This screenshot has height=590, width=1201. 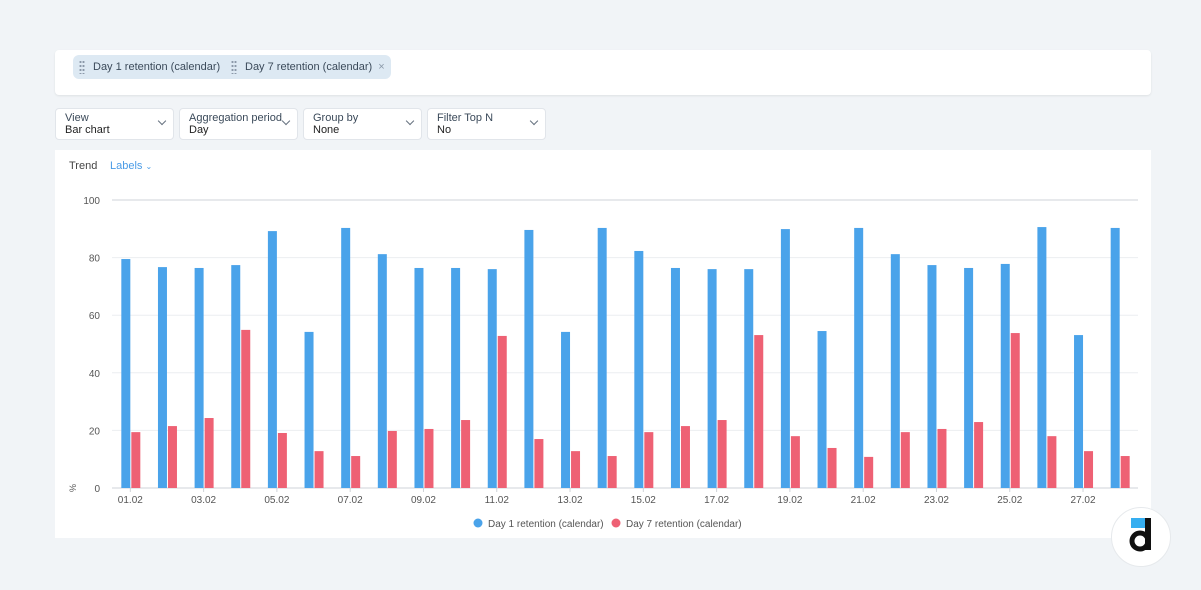 What do you see at coordinates (95, 316) in the screenshot?
I see `y-tick-label: 60` at bounding box center [95, 316].